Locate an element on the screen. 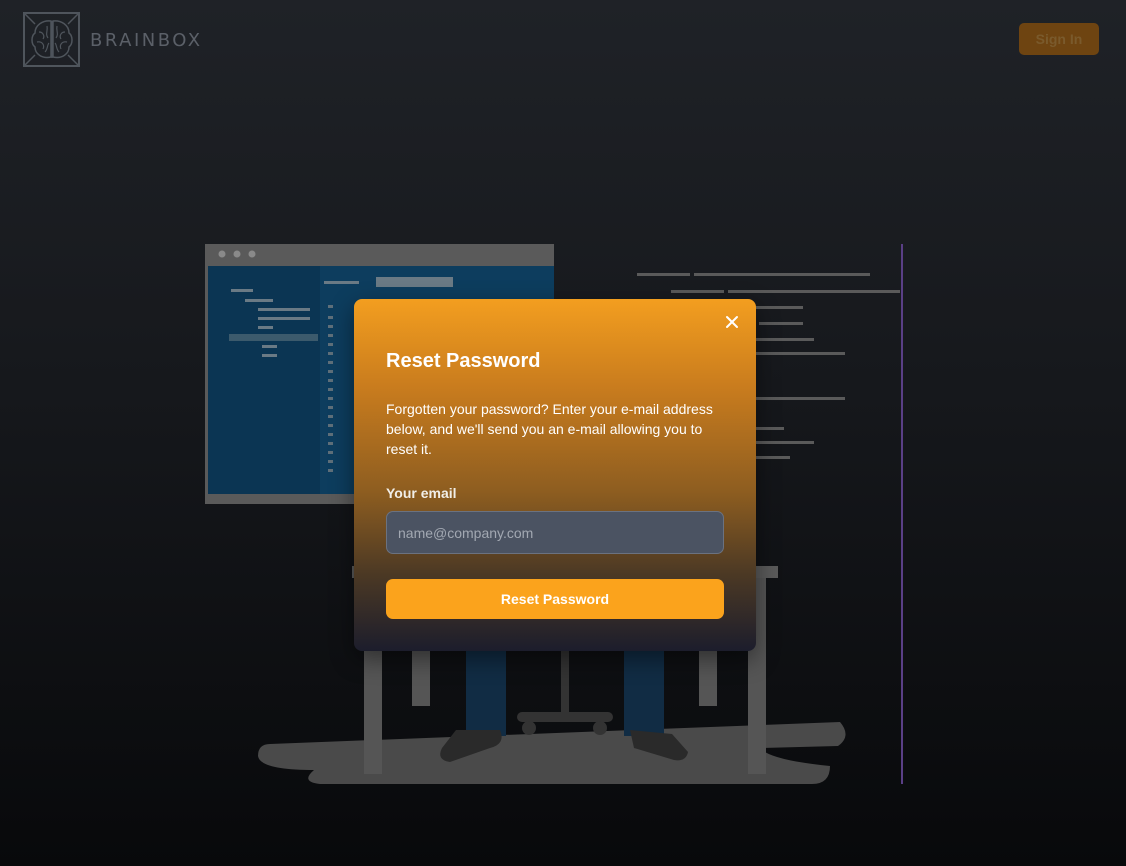 The height and width of the screenshot is (866, 1126). close-icon is located at coordinates (732, 322).